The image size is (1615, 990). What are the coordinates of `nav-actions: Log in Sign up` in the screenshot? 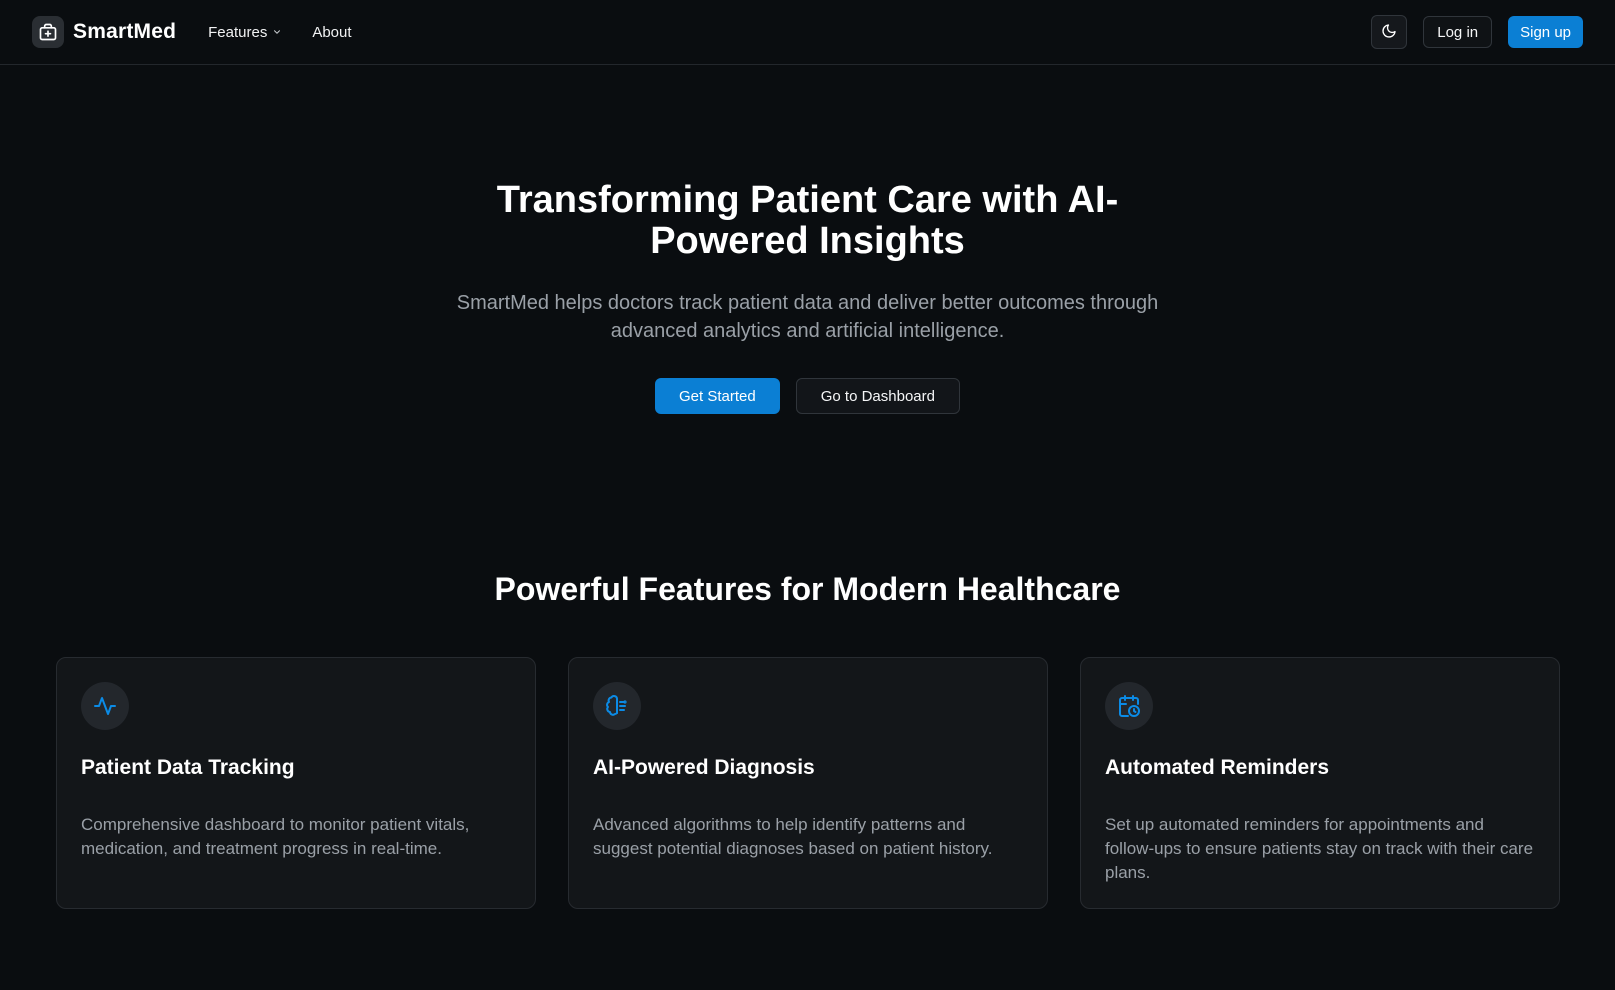 It's located at (1477, 32).